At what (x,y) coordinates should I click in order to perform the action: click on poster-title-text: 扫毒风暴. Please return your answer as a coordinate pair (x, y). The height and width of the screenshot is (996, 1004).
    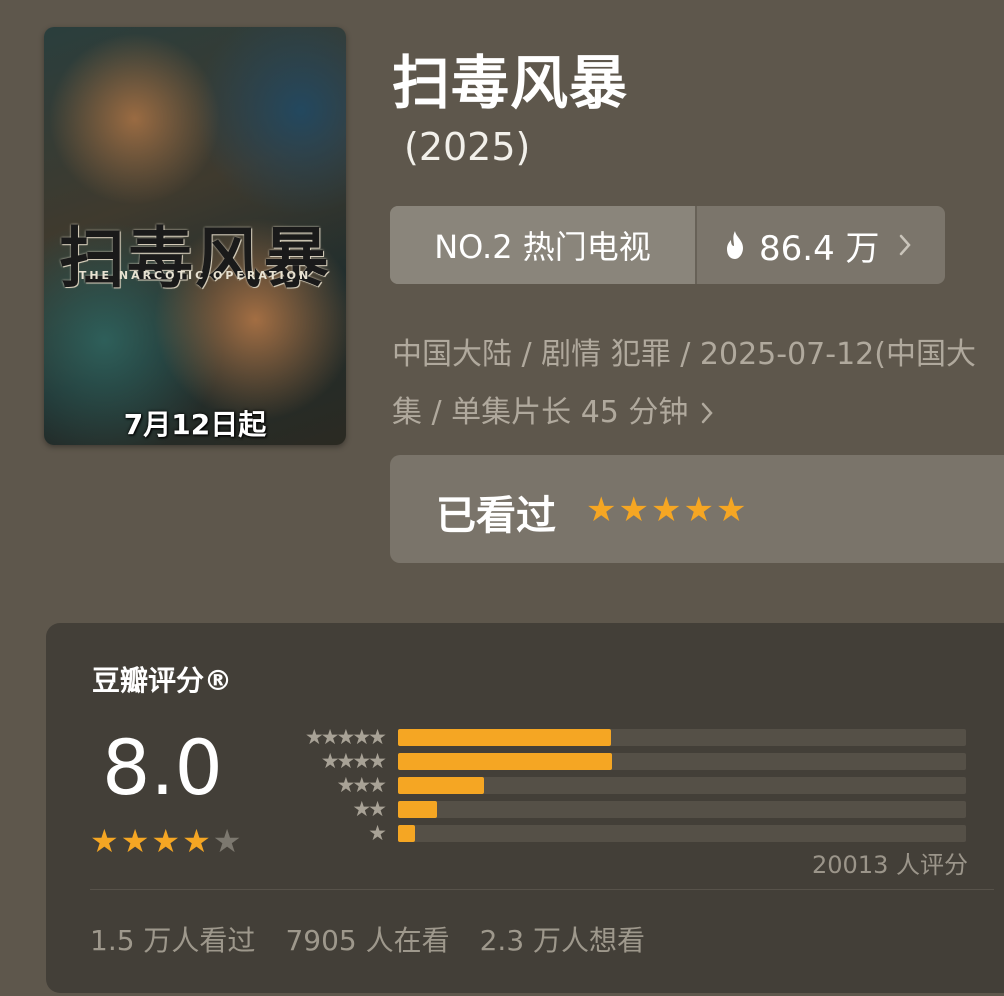
    Looking at the image, I should click on (195, 258).